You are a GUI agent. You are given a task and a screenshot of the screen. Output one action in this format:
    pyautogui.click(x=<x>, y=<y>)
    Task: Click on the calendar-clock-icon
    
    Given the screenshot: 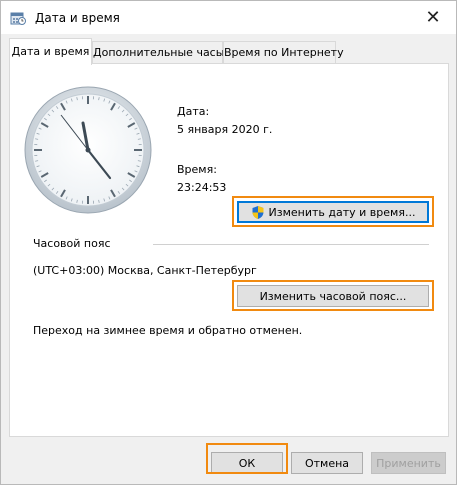 What is the action you would take?
    pyautogui.click(x=18, y=18)
    